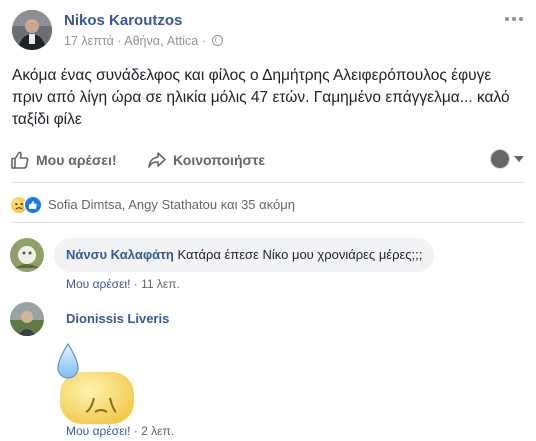 The image size is (536, 441). Describe the element at coordinates (300, 254) in the screenshot. I see `comment-text: Κατάρα έπεσε Νίκο μου χρονιάρες μέρες;;;` at that location.